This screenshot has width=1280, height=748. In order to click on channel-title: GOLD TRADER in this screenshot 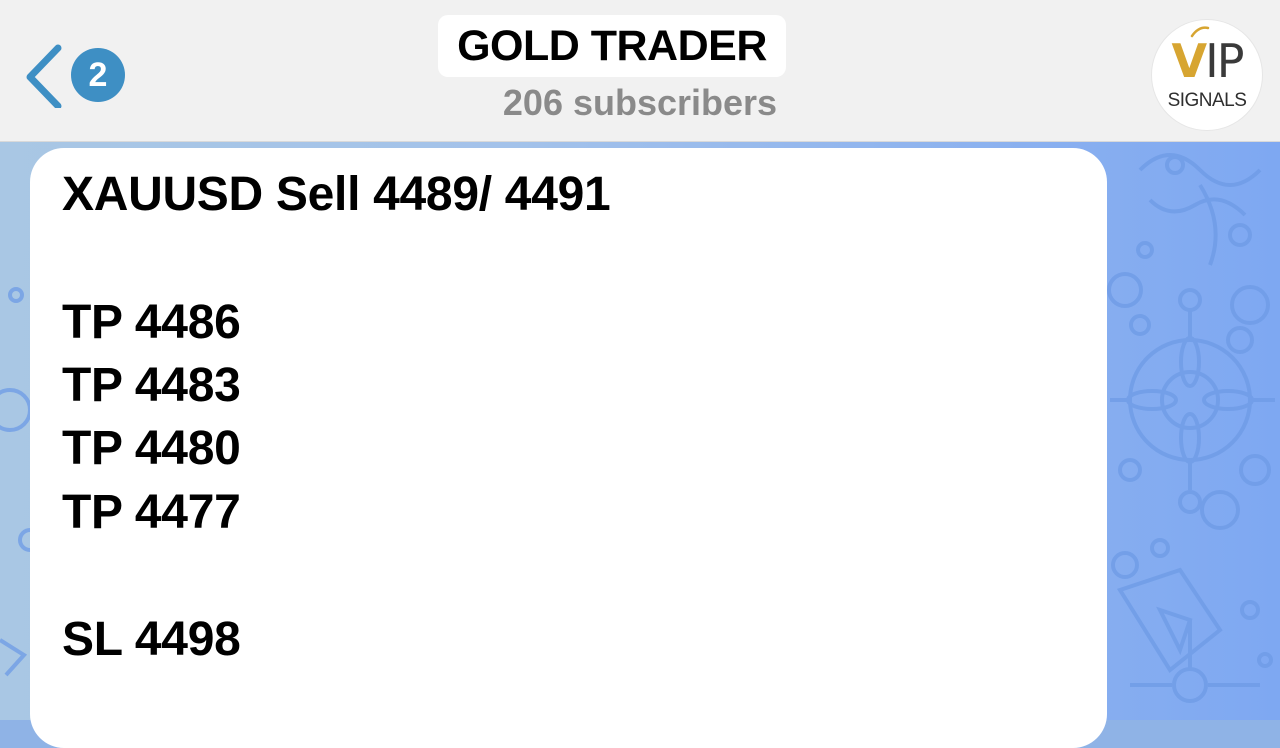, I will do `click(612, 45)`.